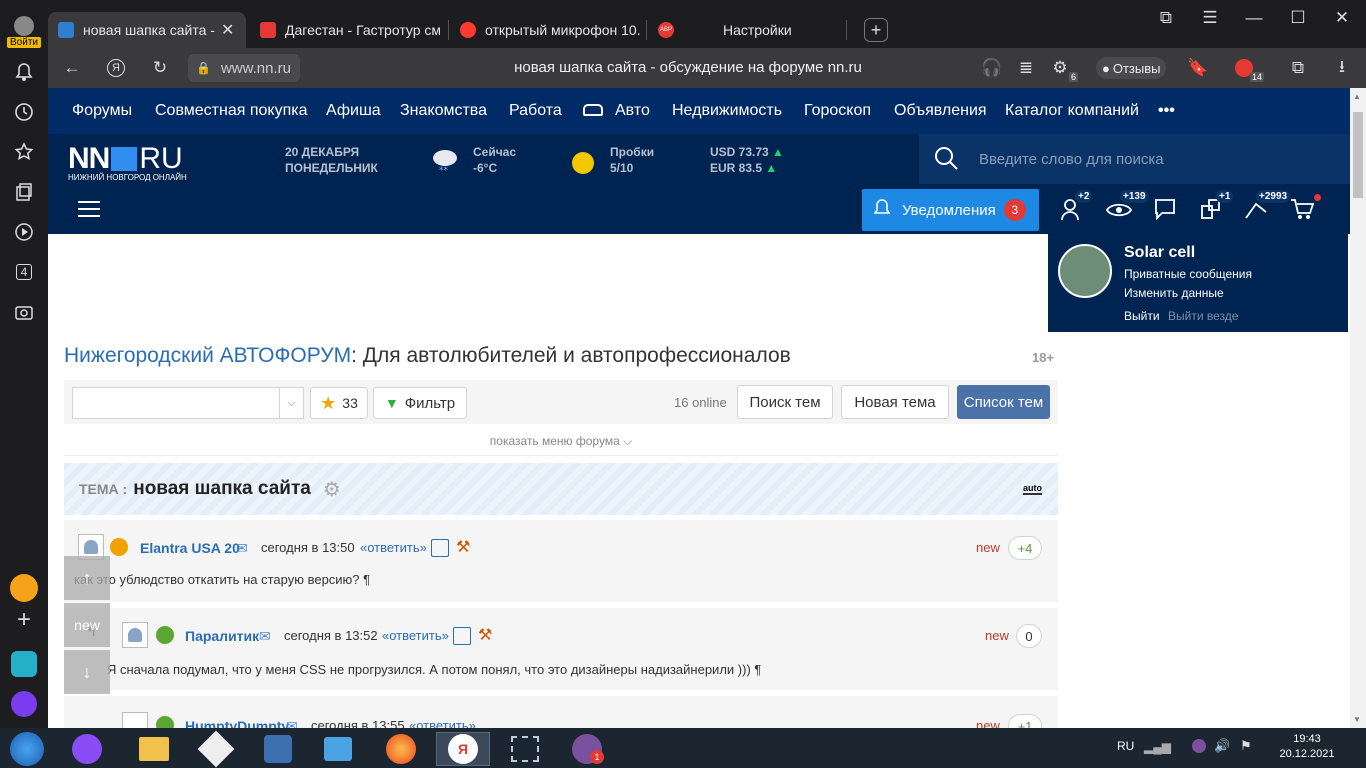 Image resolution: width=1366 pixels, height=768 pixels. I want to click on adblock-icon: 14, so click(1248, 69).